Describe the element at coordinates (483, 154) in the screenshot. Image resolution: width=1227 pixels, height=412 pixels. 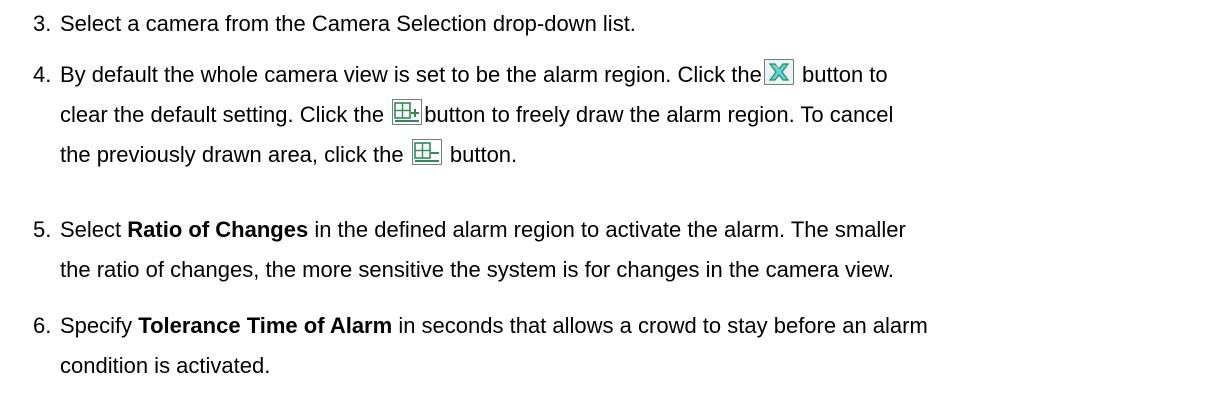
I see `text-segment: button.` at that location.